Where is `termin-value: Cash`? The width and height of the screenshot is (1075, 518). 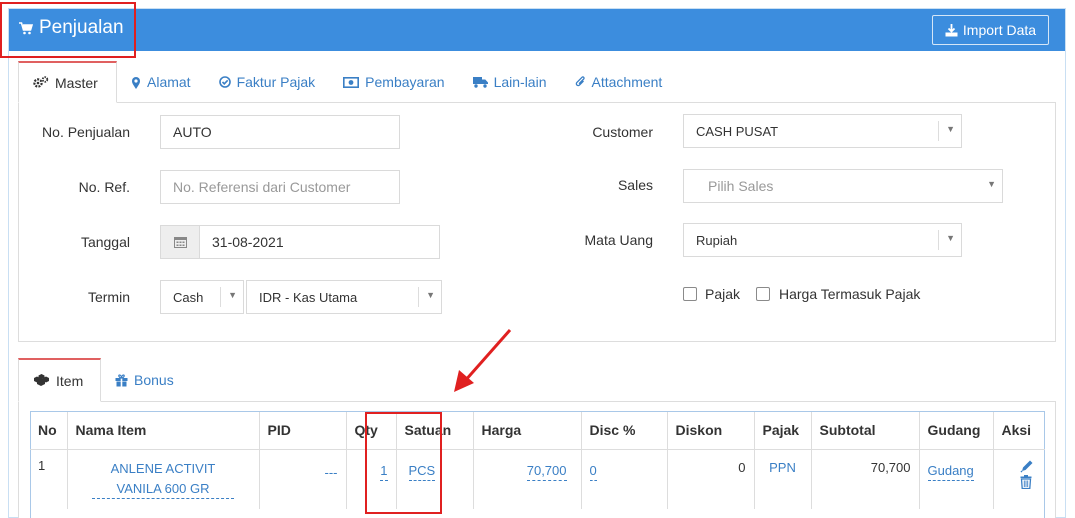
termin-value: Cash is located at coordinates (188, 297).